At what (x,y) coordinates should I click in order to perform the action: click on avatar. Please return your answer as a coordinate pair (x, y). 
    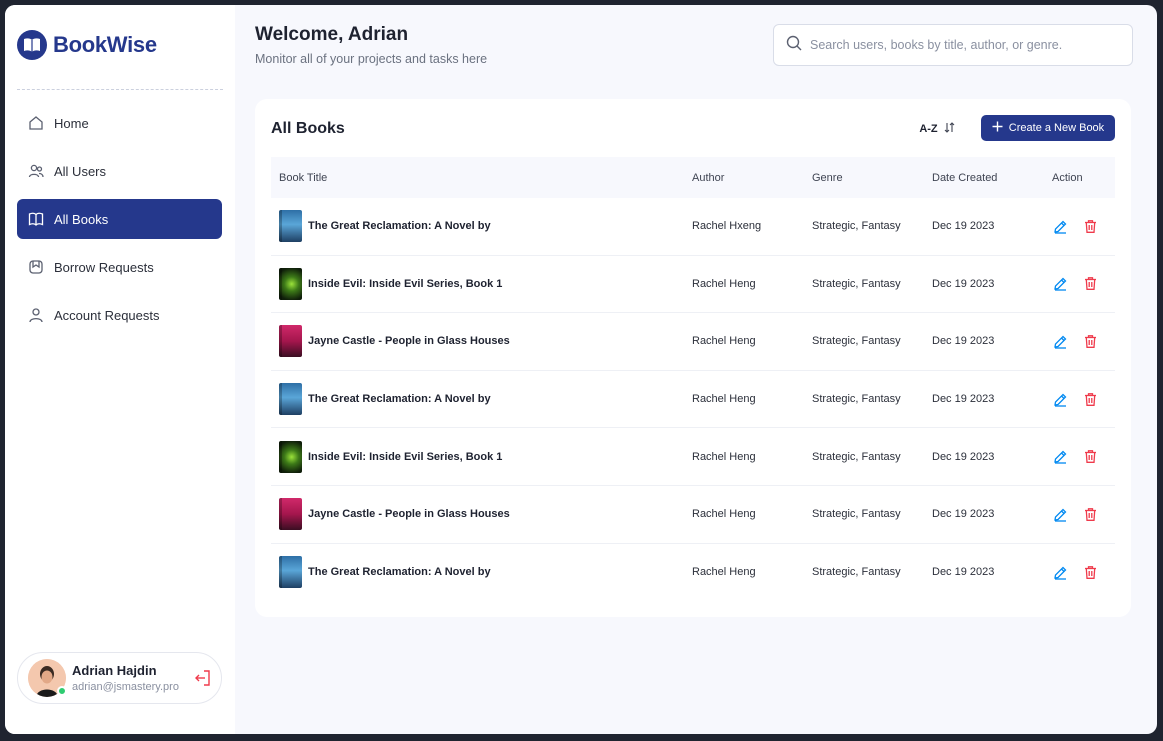
    Looking at the image, I should click on (47, 678).